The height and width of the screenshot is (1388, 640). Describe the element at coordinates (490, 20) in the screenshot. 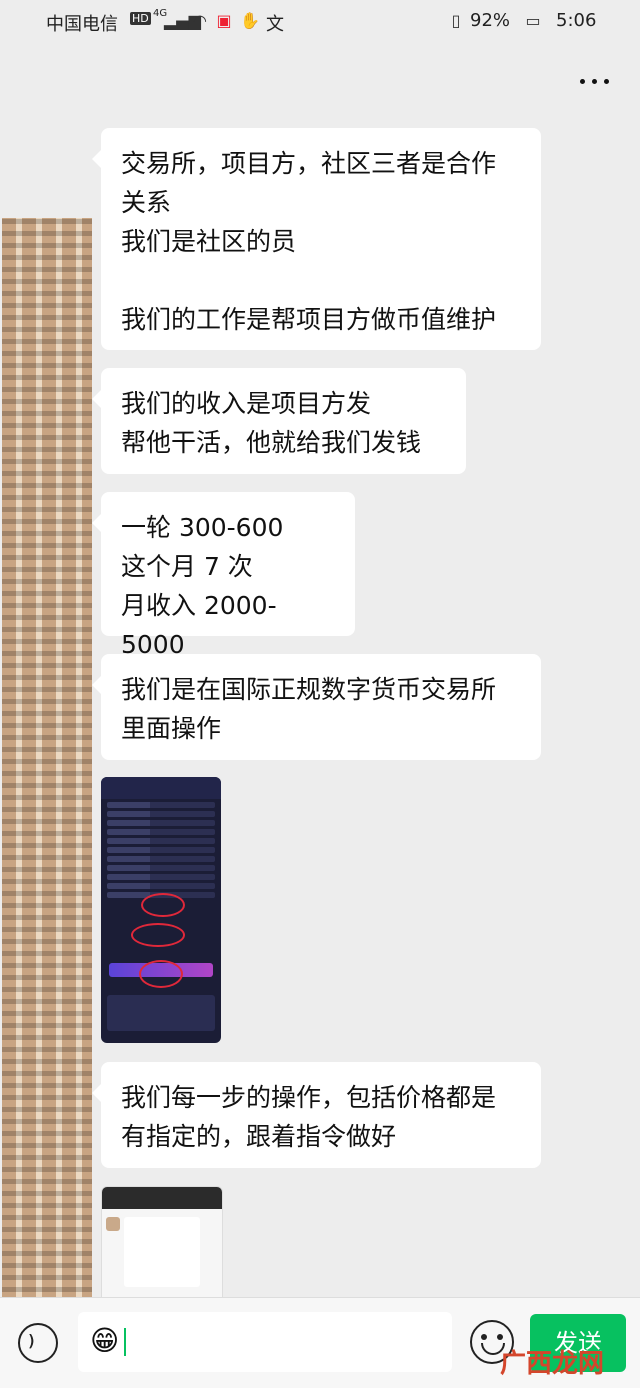

I see `battery-percent: 92%` at that location.